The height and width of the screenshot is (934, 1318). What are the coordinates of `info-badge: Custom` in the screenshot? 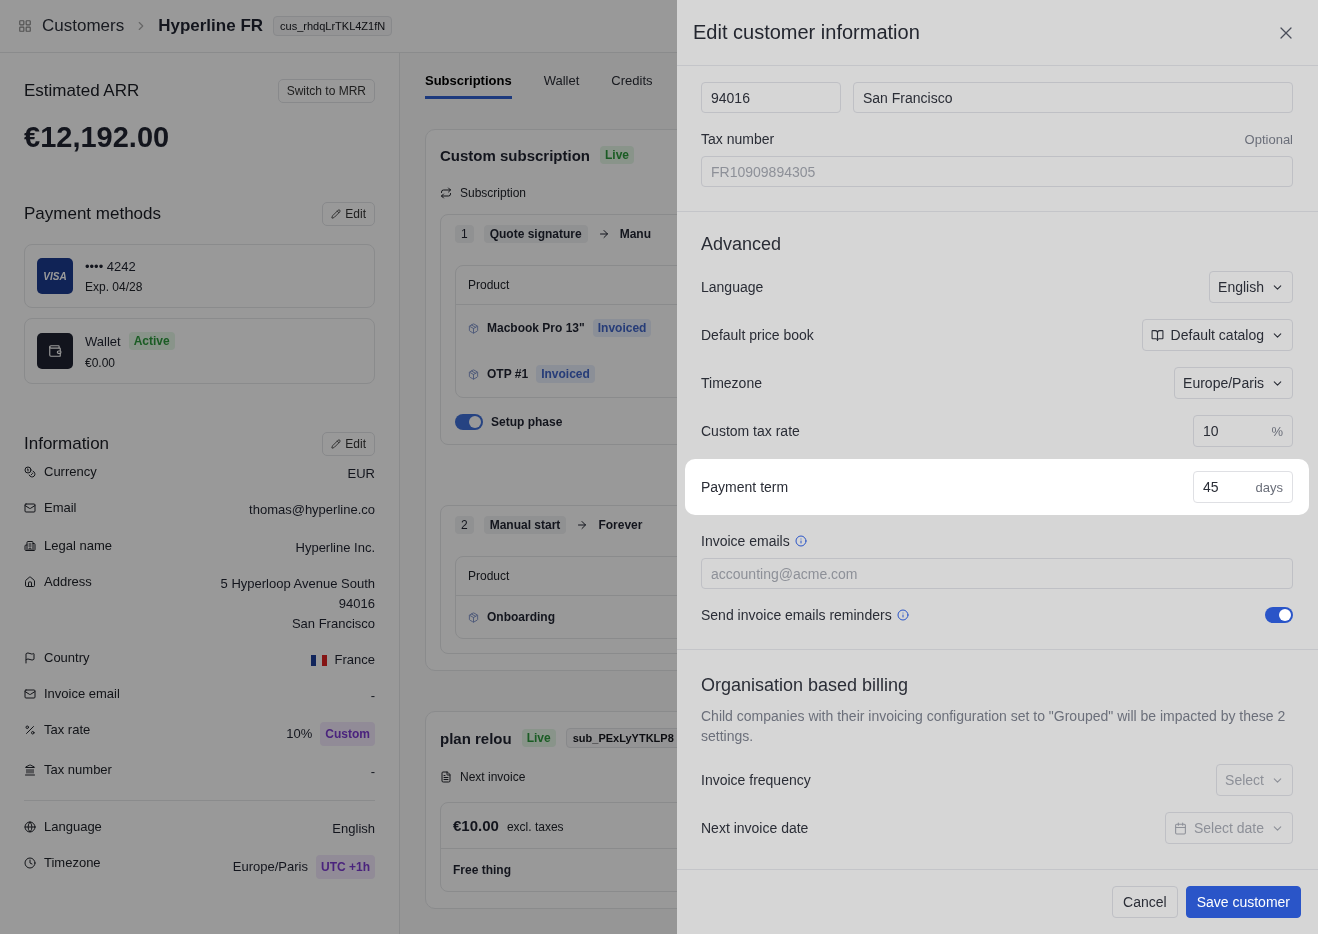 It's located at (347, 734).